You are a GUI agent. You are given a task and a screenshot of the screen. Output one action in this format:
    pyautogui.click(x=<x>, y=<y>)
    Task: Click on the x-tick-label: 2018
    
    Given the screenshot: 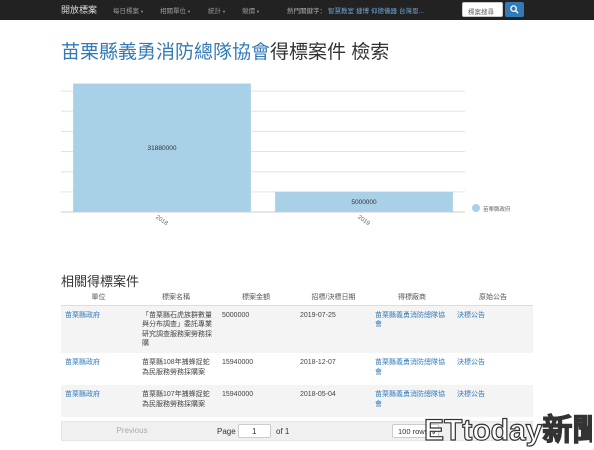 What is the action you would take?
    pyautogui.click(x=161, y=221)
    